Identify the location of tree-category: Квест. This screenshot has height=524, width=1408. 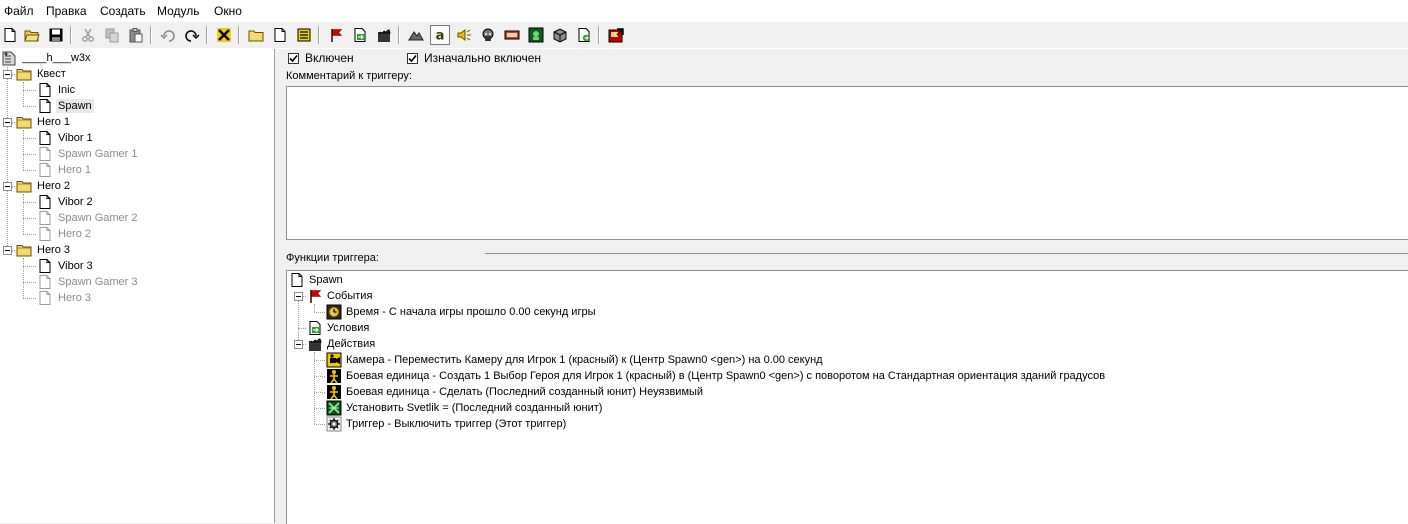
(42, 74).